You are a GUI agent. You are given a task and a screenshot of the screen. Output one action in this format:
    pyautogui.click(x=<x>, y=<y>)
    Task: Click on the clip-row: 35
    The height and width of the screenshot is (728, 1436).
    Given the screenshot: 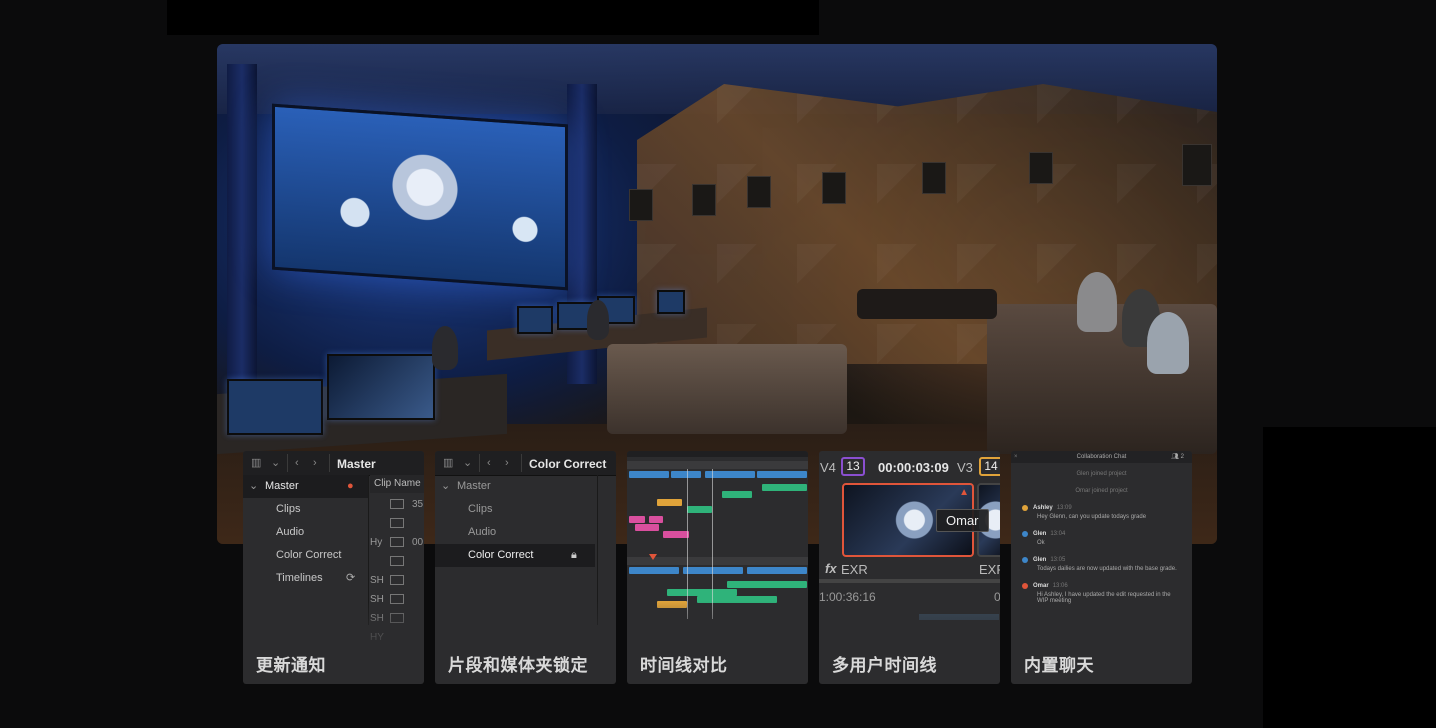 What is the action you would take?
    pyautogui.click(x=396, y=504)
    